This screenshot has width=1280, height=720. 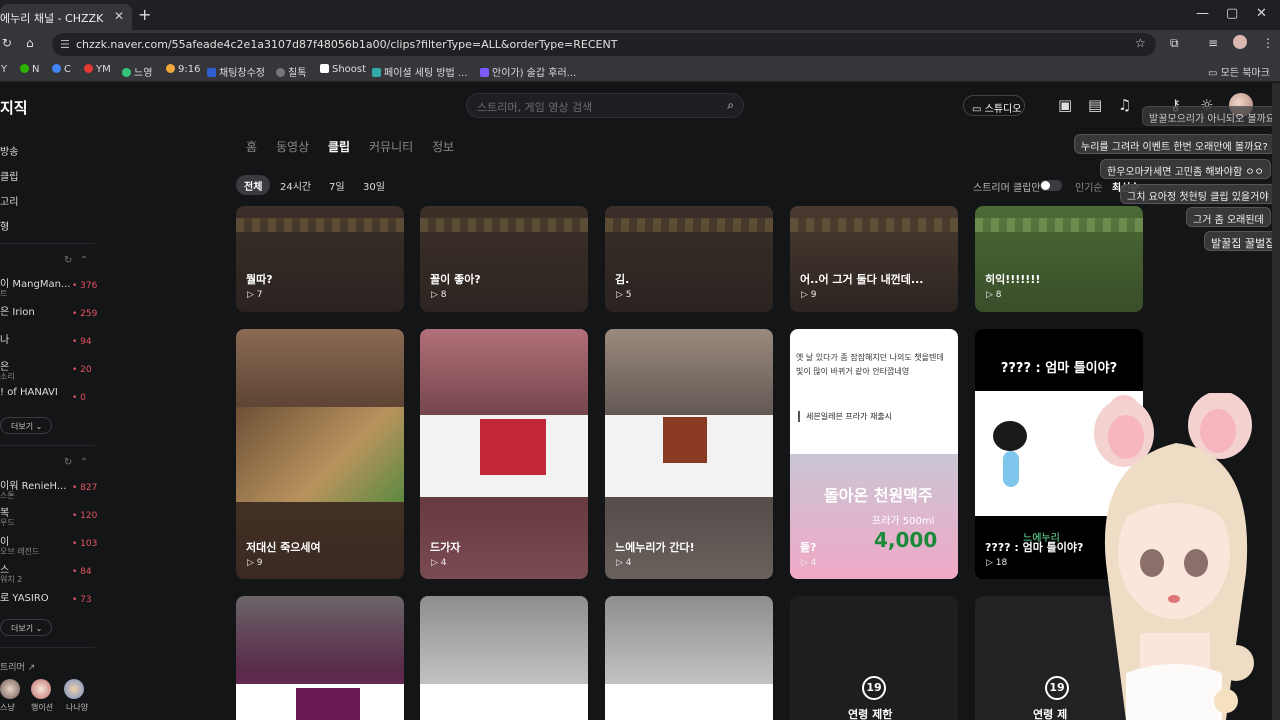 What do you see at coordinates (376, 72) in the screenshot?
I see `page-icon` at bounding box center [376, 72].